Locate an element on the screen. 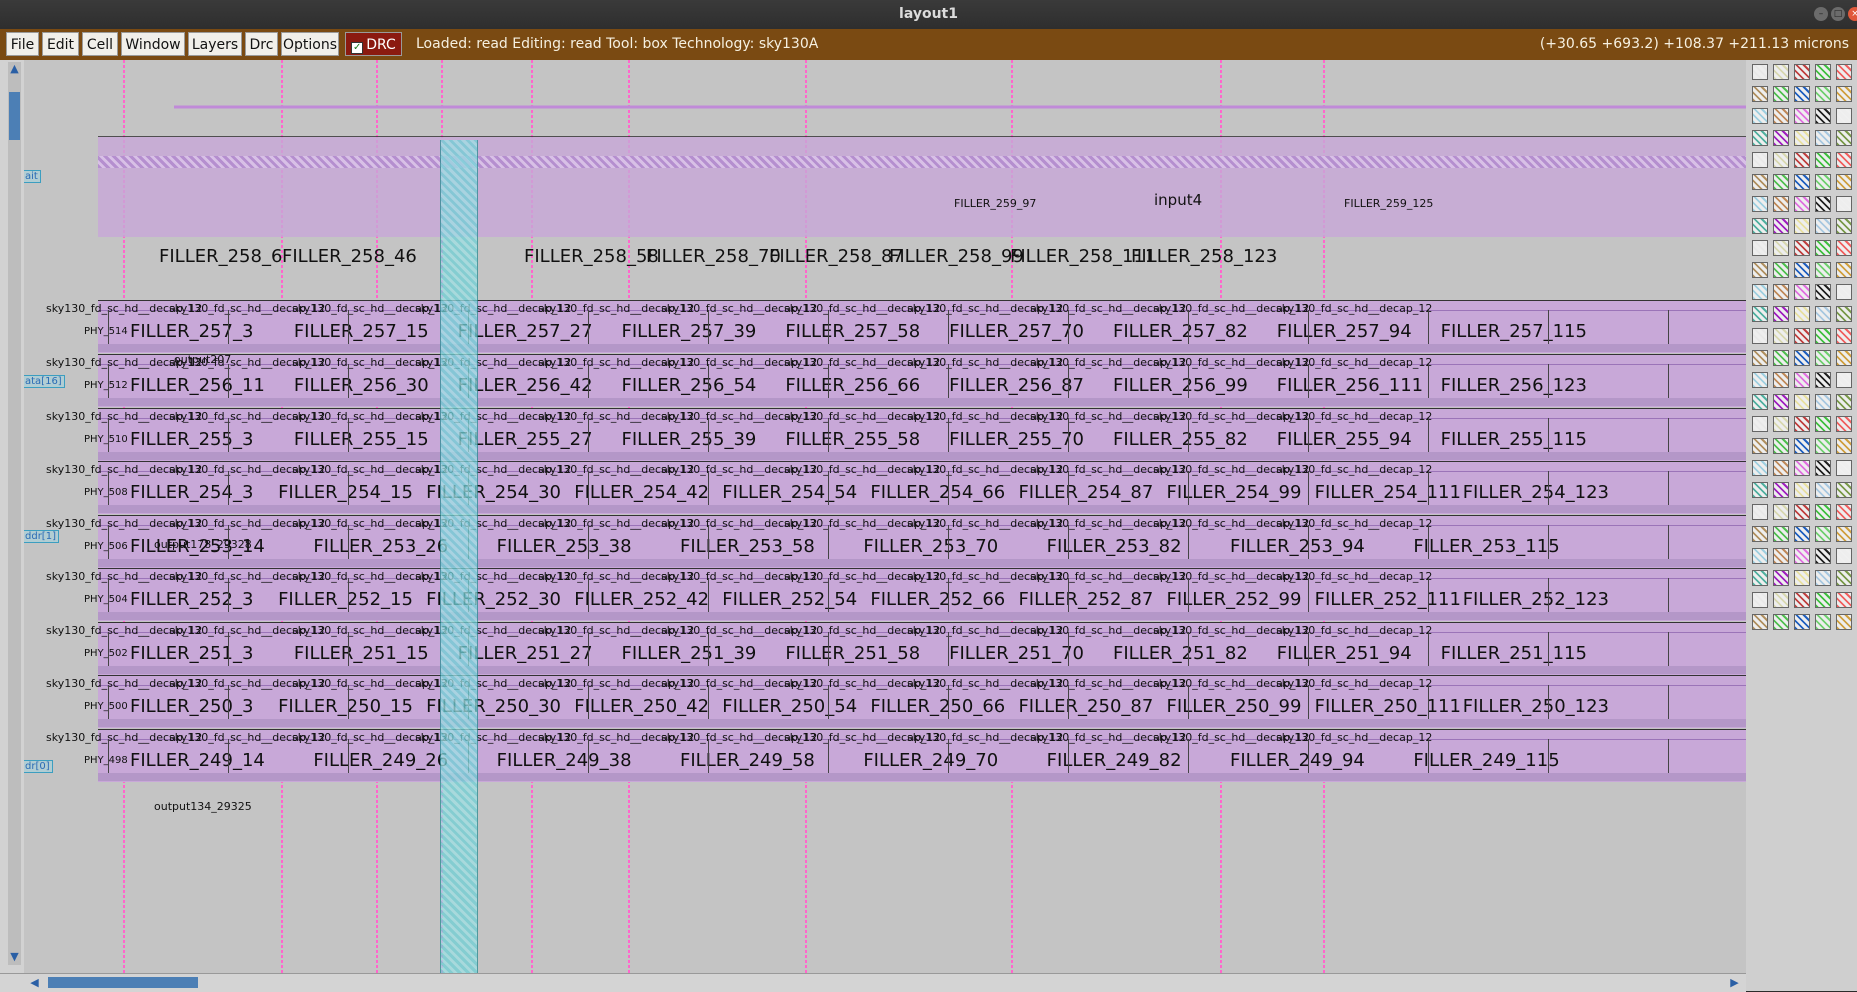 This screenshot has height=992, width=1857. minimize-icon: – is located at coordinates (1821, 14).